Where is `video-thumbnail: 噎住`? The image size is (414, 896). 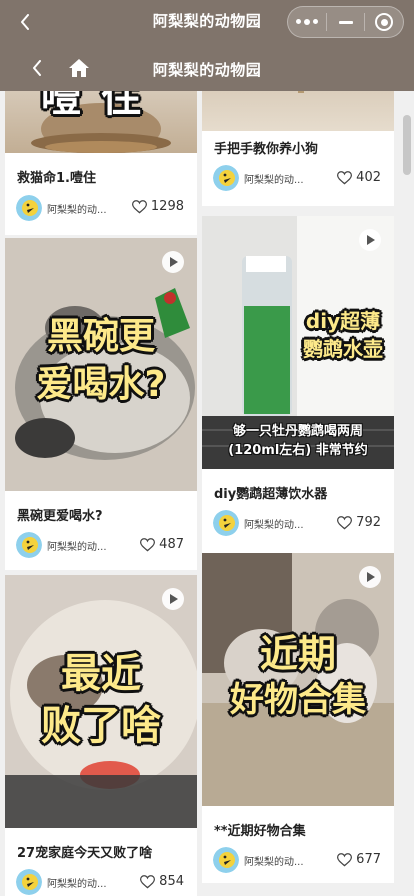
video-thumbnail: 噎住 is located at coordinates (101, 122).